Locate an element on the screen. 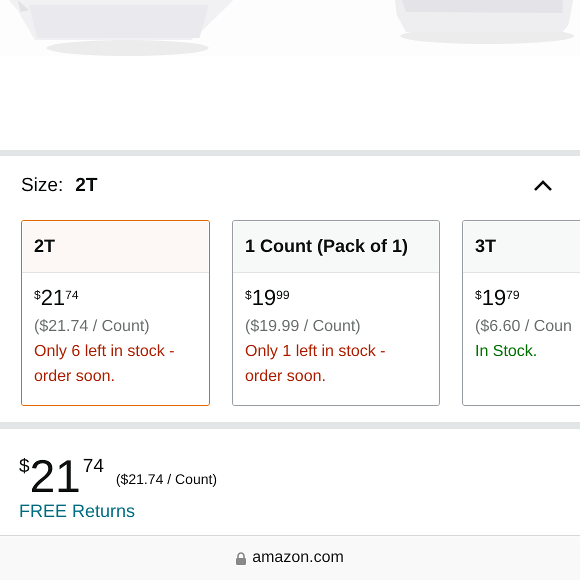 The image size is (580, 580). stock-status: Only 6 left in stock - order soon. is located at coordinates (105, 364).